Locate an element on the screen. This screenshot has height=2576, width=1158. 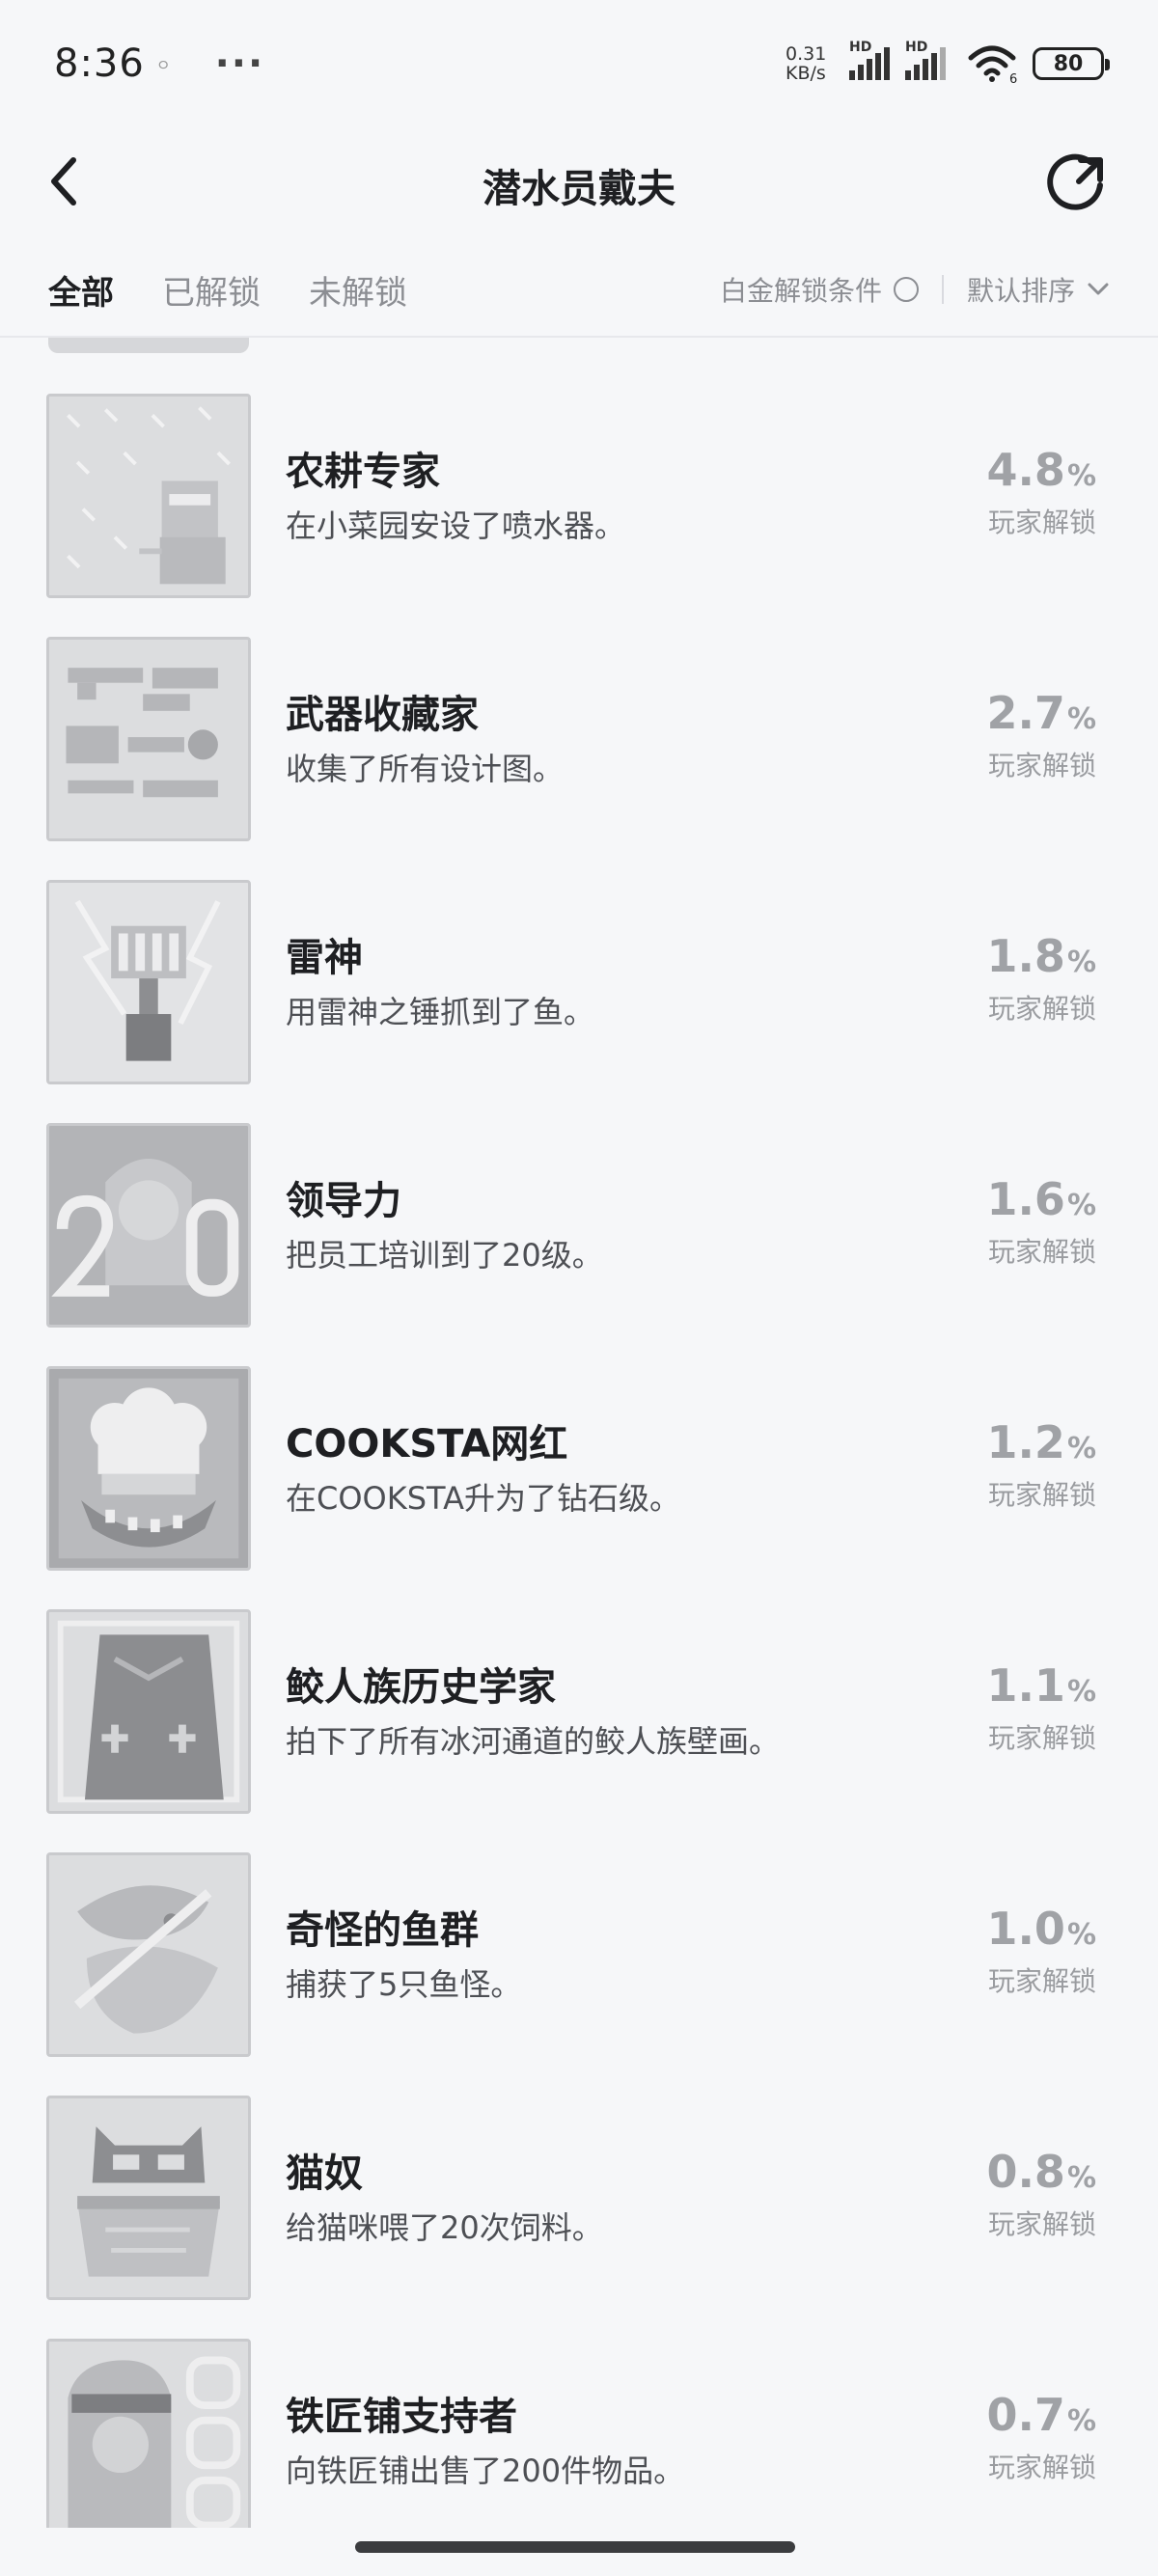
achievement-desc: 在COOKSTA升为了钻石级。 is located at coordinates (483, 1498).